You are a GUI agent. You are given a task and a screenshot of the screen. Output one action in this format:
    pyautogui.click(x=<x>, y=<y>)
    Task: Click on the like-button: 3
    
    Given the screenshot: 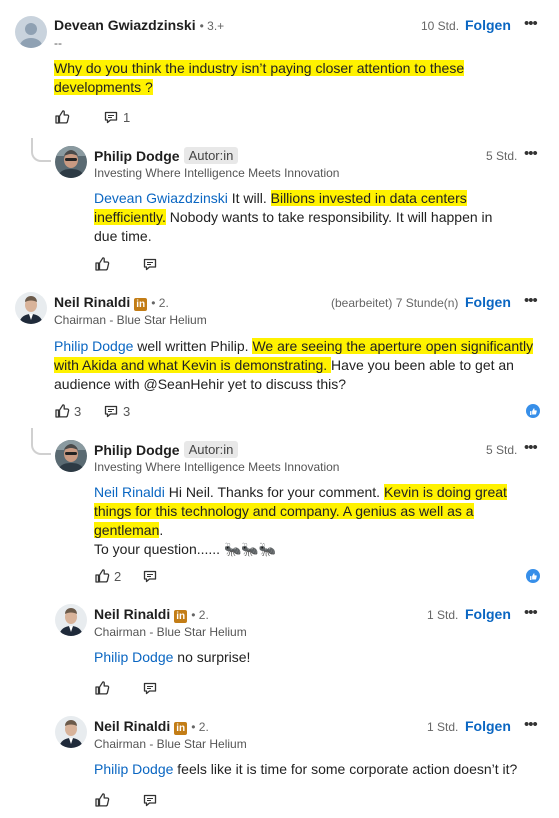 What is the action you would take?
    pyautogui.click(x=67, y=411)
    